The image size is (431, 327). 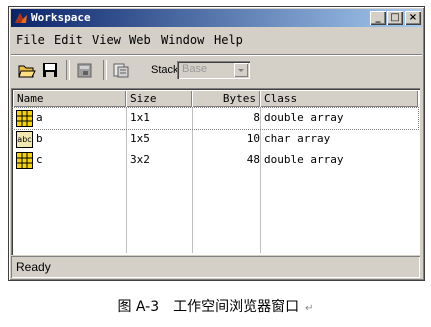 What do you see at coordinates (413, 18) in the screenshot?
I see `close-button: ×` at bounding box center [413, 18].